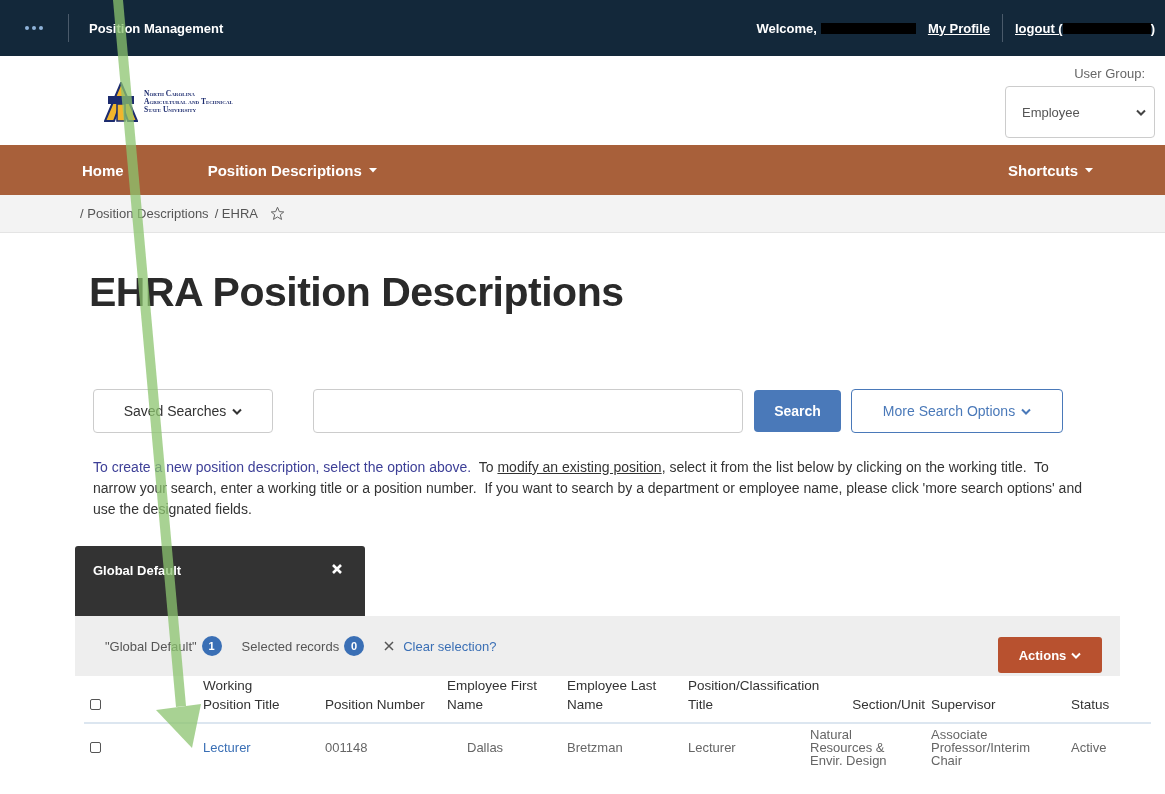  Describe the element at coordinates (957, 411) in the screenshot. I see `more-options-button: More Search Options` at that location.